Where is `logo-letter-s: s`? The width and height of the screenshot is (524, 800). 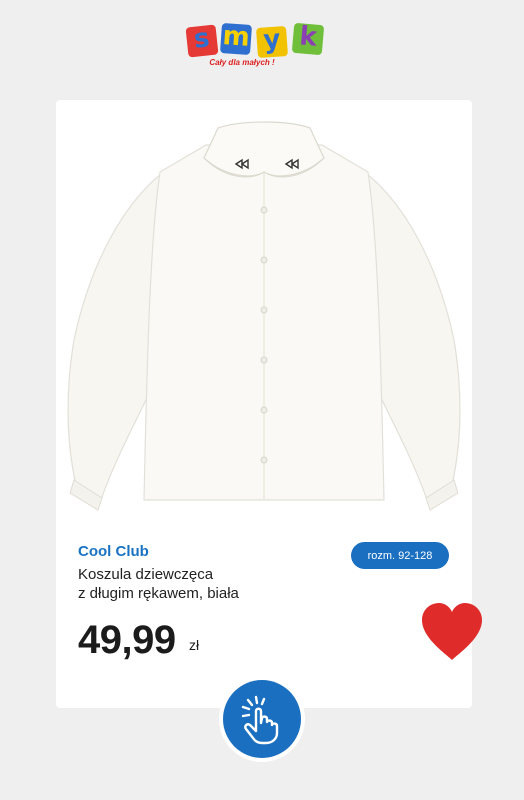
logo-letter-s: s is located at coordinates (202, 40).